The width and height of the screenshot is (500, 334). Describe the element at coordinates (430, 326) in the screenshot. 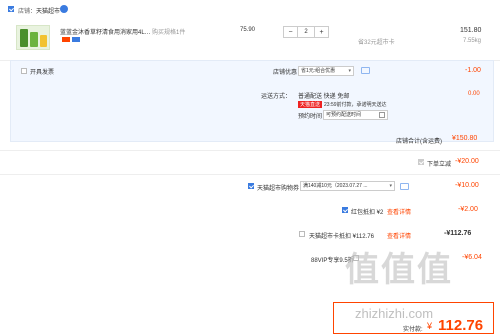

I see `pay-currency: ¥` at that location.